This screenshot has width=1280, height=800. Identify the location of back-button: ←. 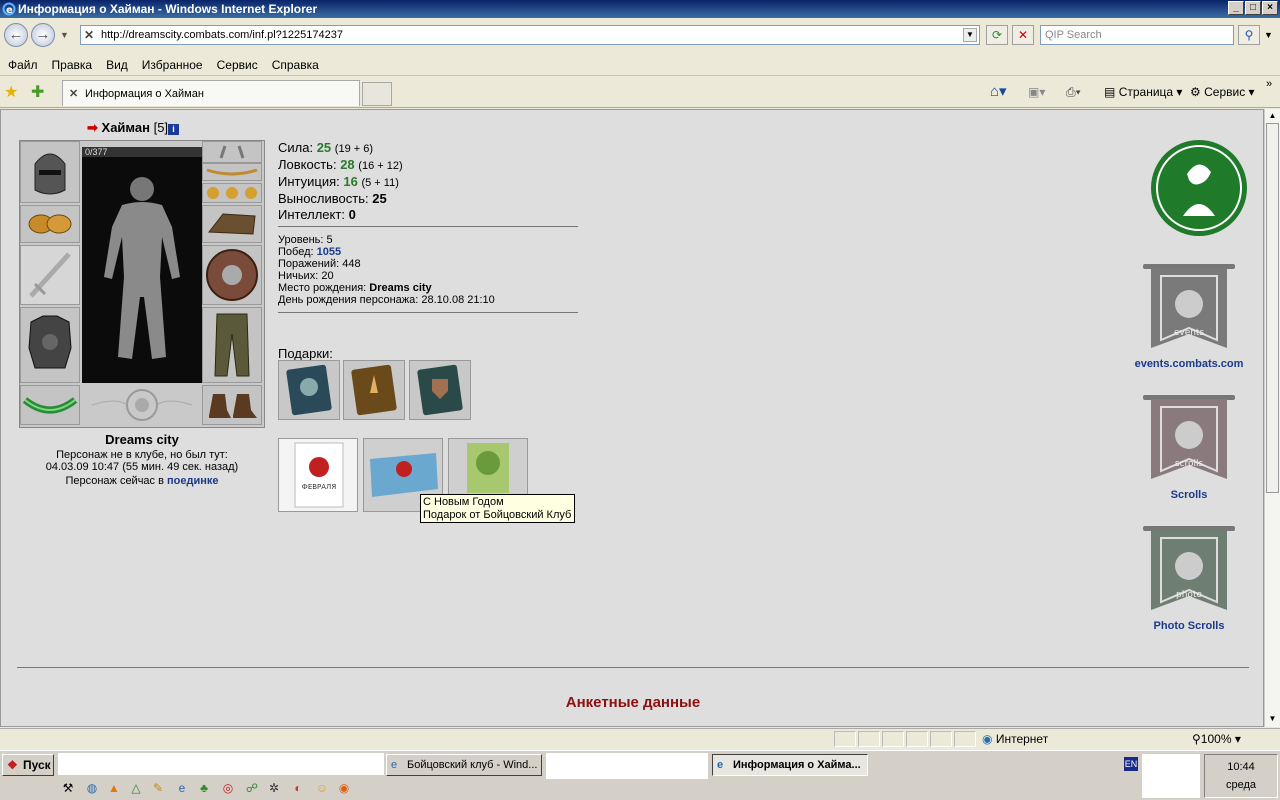
(16, 35).